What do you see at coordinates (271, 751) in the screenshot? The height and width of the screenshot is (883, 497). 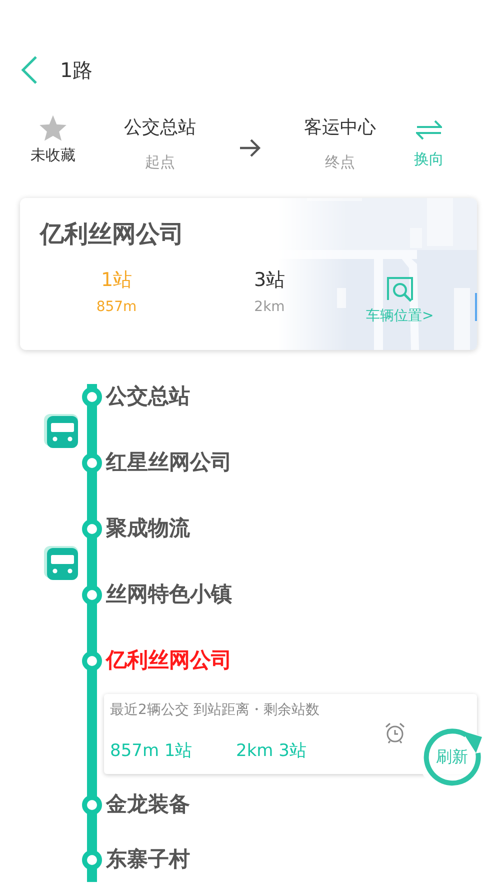 I see `arrival-text: 2km 3站` at bounding box center [271, 751].